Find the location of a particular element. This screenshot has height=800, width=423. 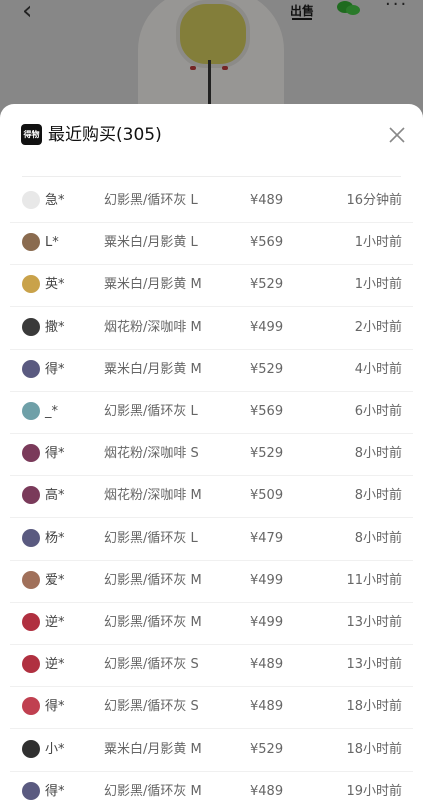

buyer-name: L* is located at coordinates (52, 243).